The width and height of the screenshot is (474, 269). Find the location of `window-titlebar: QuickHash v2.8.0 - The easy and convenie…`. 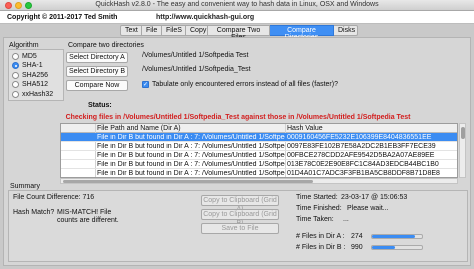

window-titlebar: QuickHash v2.8.0 - The easy and convenie… is located at coordinates (237, 5).